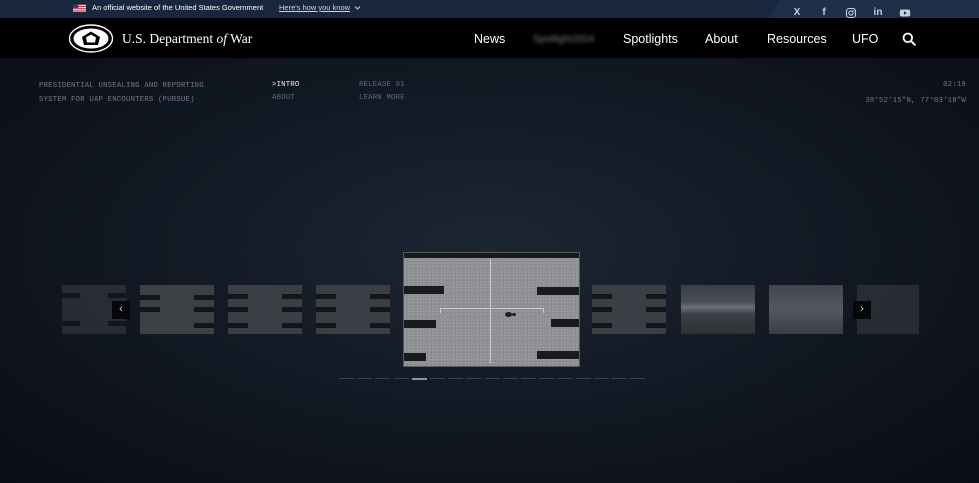 The height and width of the screenshot is (483, 979). What do you see at coordinates (79, 8) in the screenshot?
I see `us-flag-icon` at bounding box center [79, 8].